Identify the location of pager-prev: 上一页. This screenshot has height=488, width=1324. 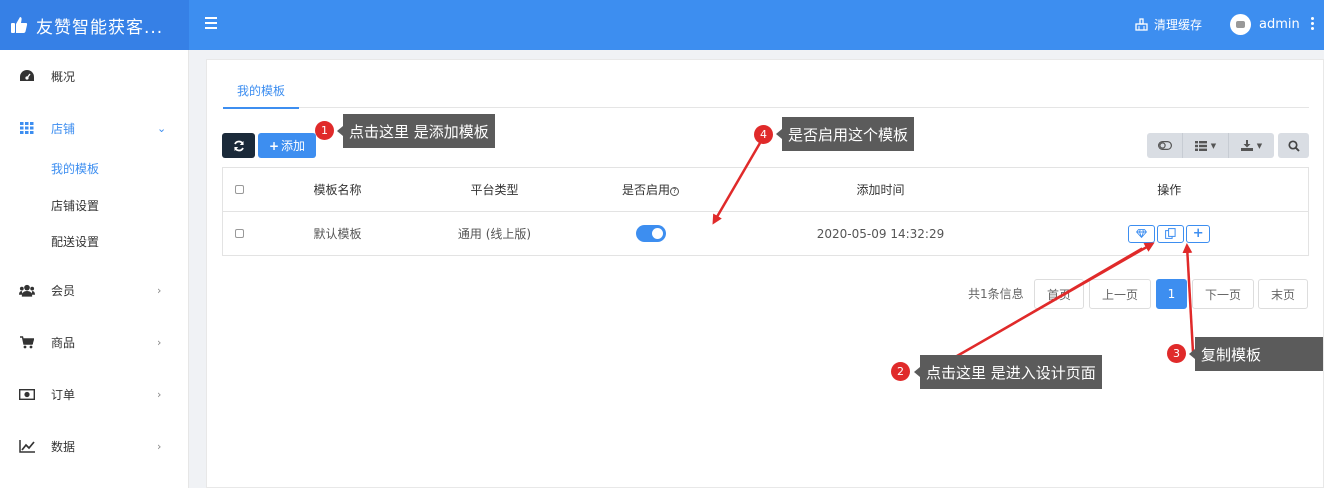
(1120, 294).